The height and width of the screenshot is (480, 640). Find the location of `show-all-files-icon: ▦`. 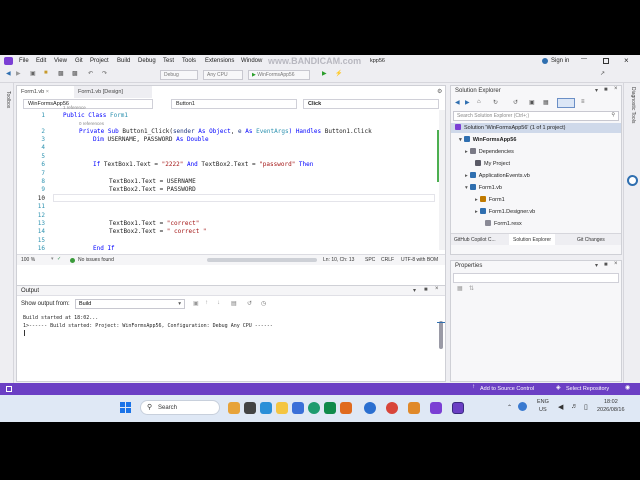

show-all-files-icon: ▦ is located at coordinates (546, 102).